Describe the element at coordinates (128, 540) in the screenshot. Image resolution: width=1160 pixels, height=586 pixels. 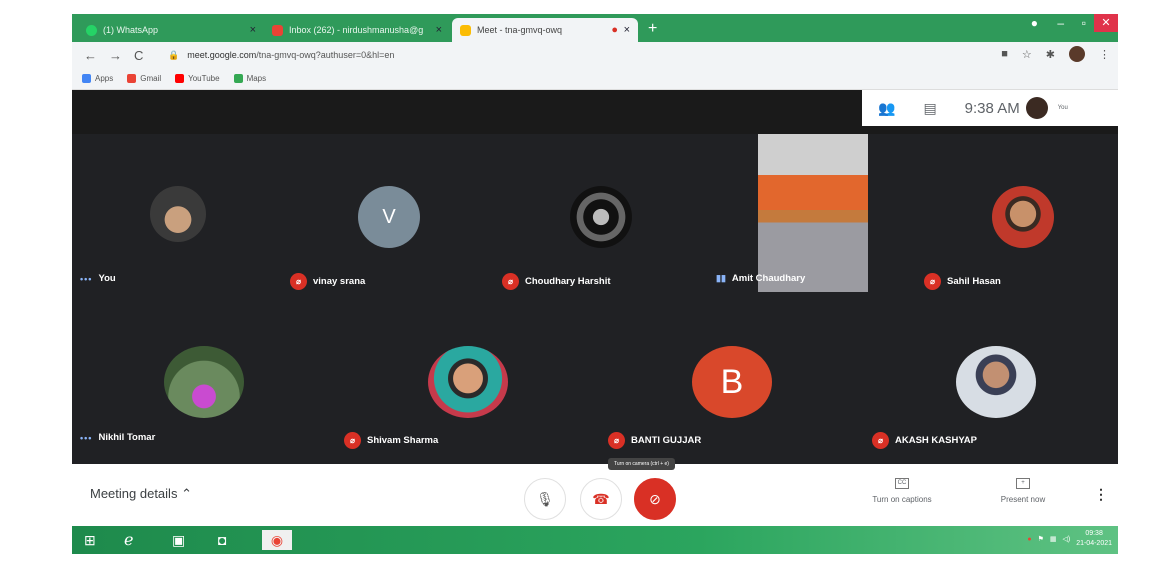
I see `internet-explorer-icon: ℯ` at that location.